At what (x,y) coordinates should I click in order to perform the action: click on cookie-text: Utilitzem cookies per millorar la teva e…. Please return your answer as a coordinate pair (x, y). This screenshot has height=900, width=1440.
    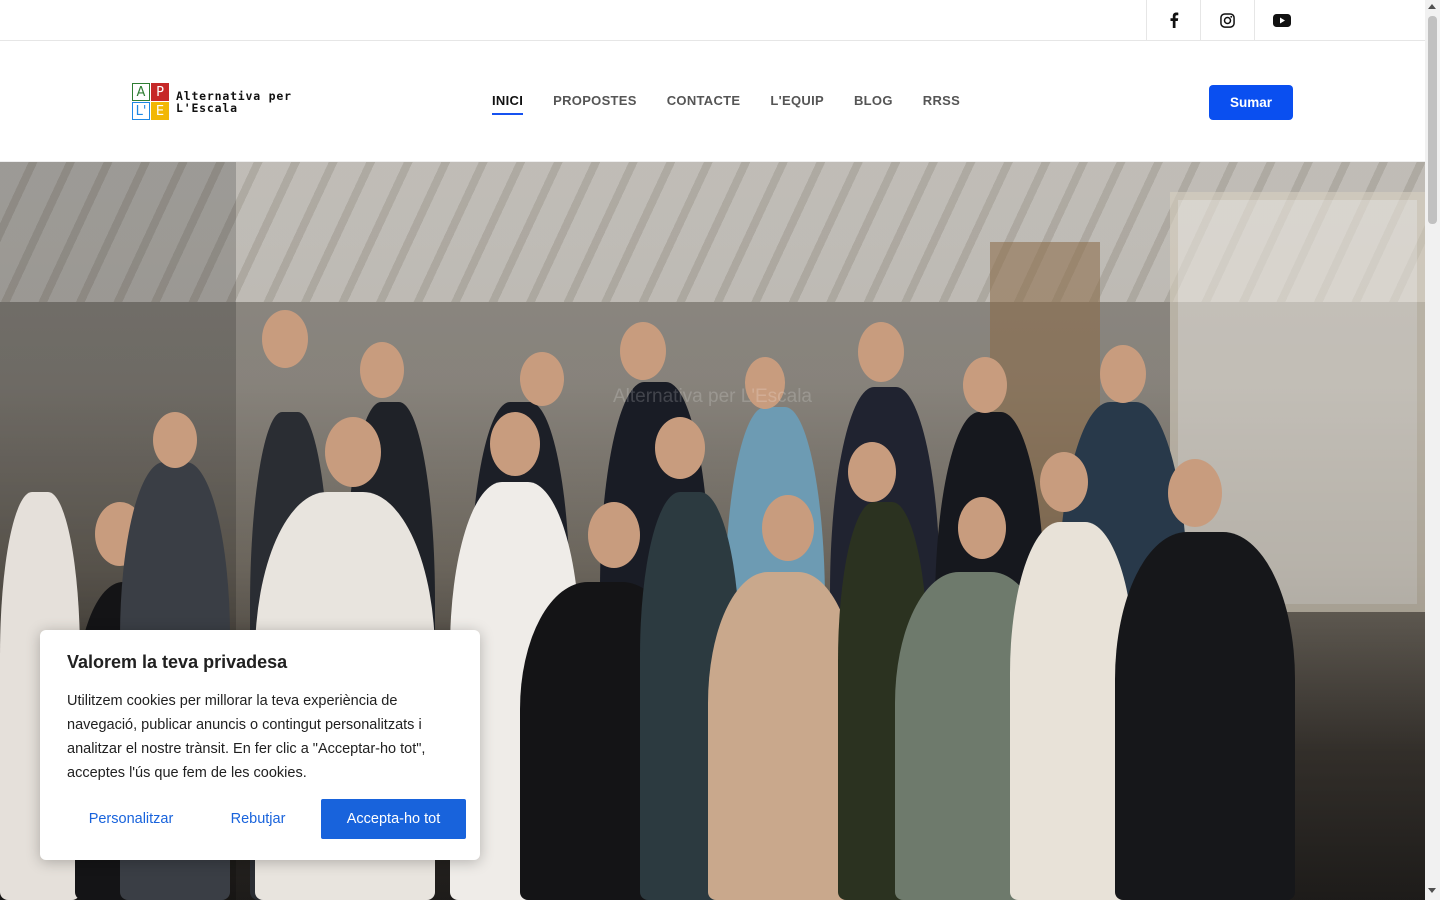
    Looking at the image, I should click on (246, 737).